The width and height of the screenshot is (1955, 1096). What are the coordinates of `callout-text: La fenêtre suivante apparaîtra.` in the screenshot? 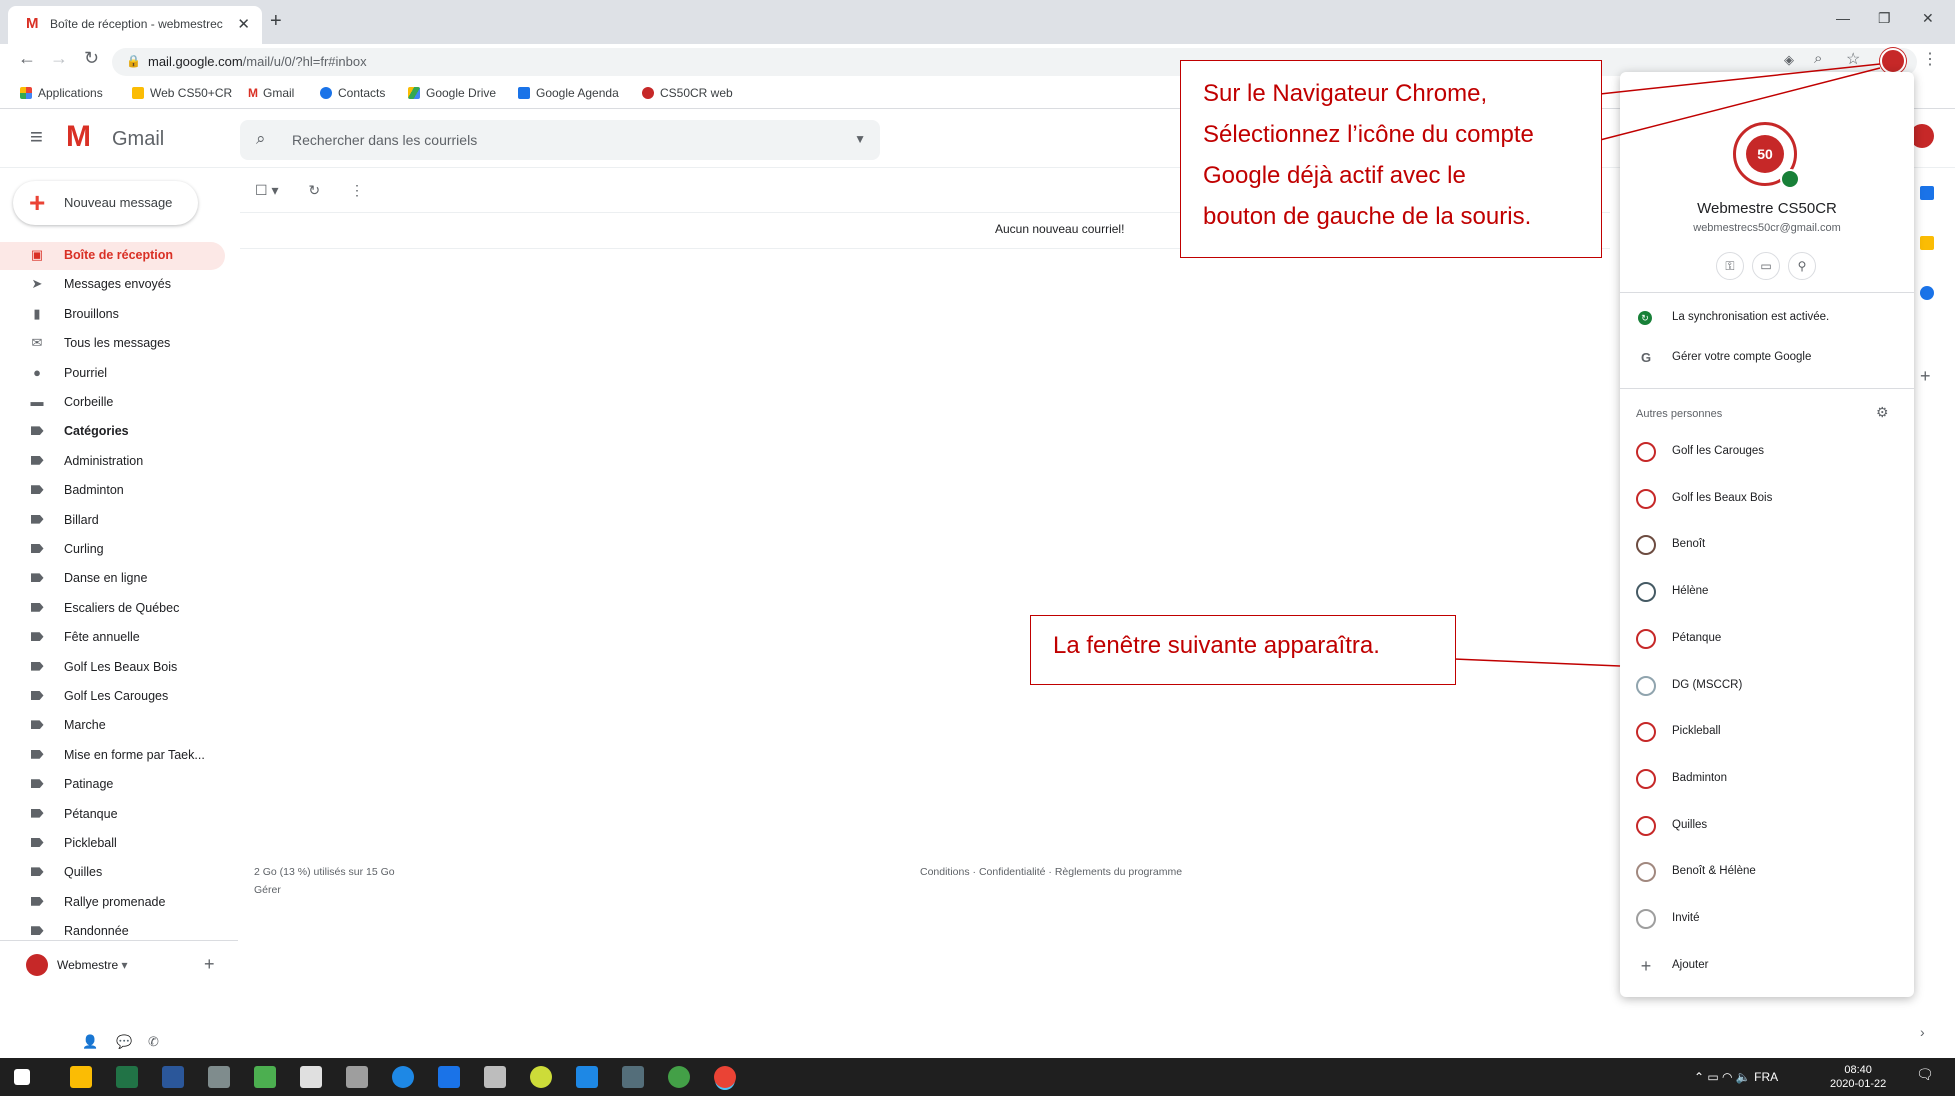 It's located at (1216, 645).